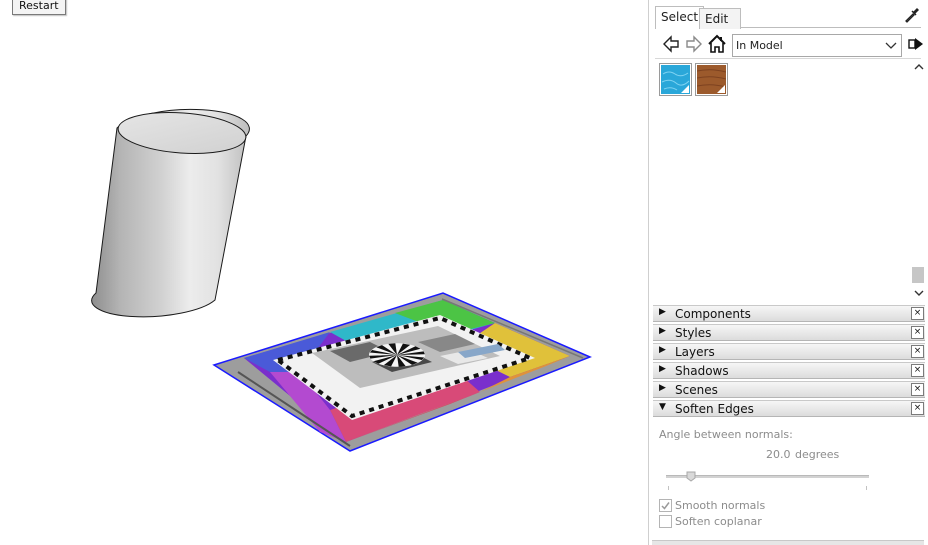  What do you see at coordinates (714, 409) in the screenshot?
I see `panel-title: Soften Edges` at bounding box center [714, 409].